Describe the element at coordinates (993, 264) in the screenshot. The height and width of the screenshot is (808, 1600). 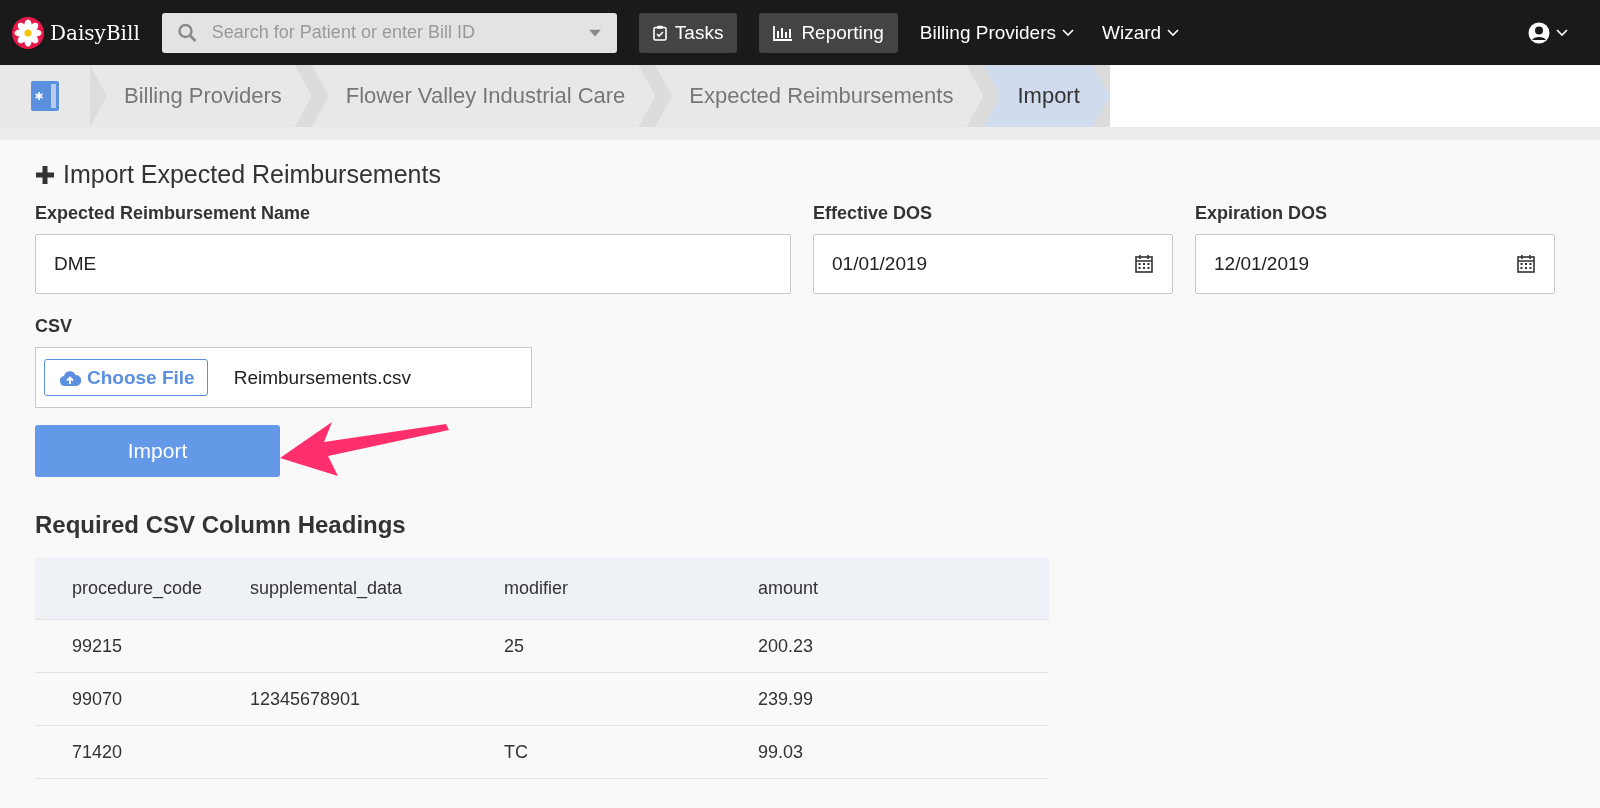
I see `date-field: 01/01/2019` at that location.